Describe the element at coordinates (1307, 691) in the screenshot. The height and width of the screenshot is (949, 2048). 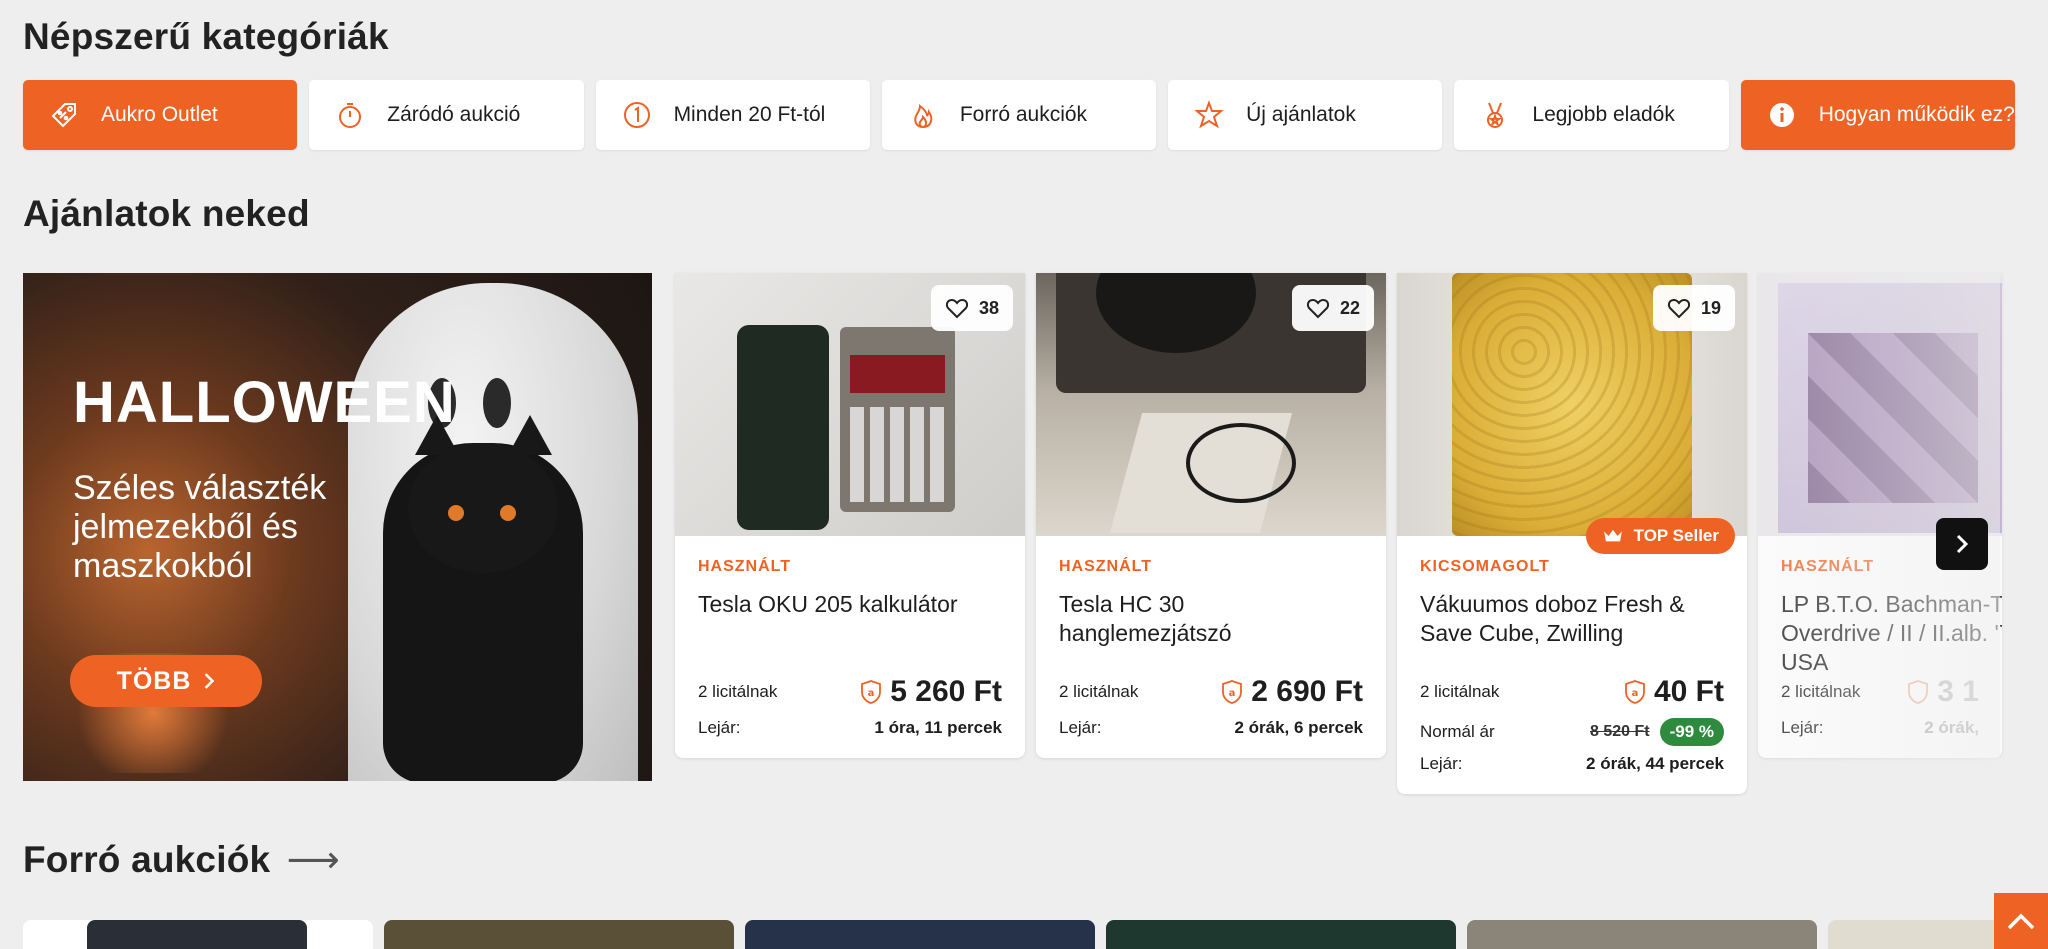
I see `price-value: 2 690 Ft` at that location.